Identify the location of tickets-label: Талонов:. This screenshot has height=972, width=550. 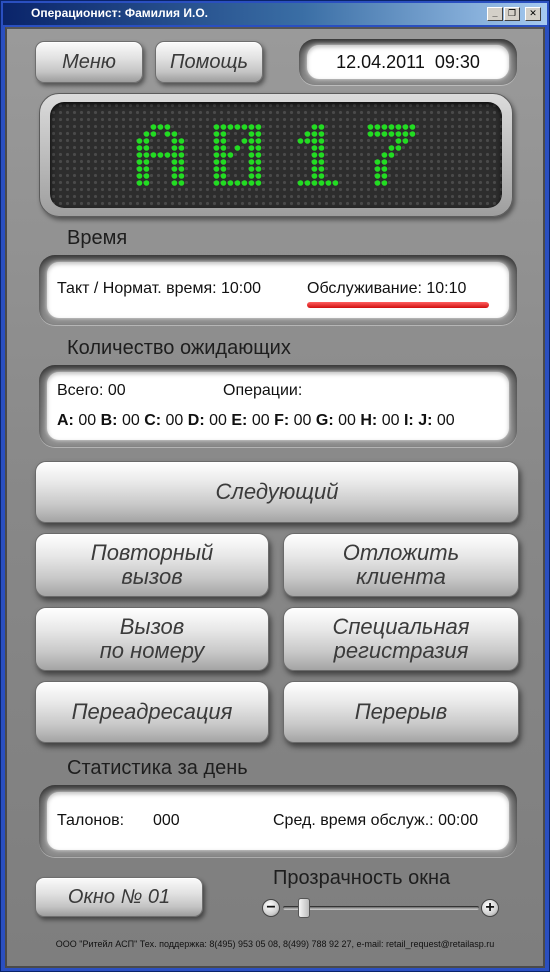
(91, 820).